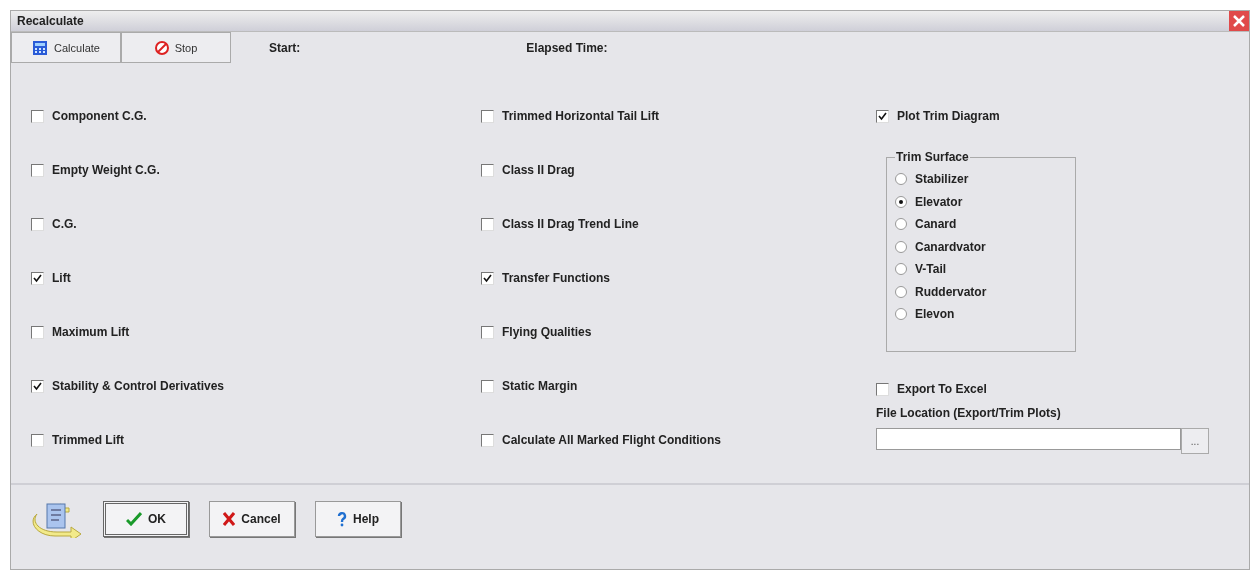 This screenshot has height=574, width=1250. What do you see at coordinates (161, 47) in the screenshot?
I see `stop-icon` at bounding box center [161, 47].